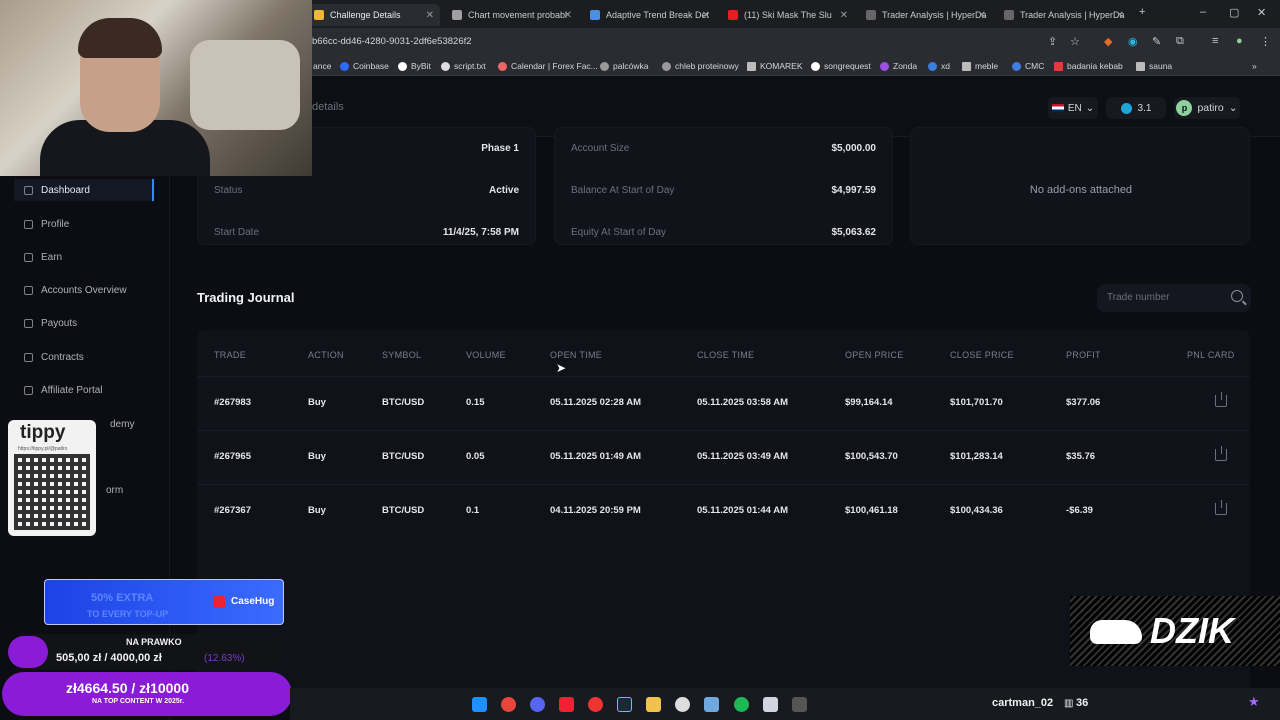 Image resolution: width=1280 pixels, height=720 pixels. I want to click on bookmark-item: Coinbase, so click(364, 66).